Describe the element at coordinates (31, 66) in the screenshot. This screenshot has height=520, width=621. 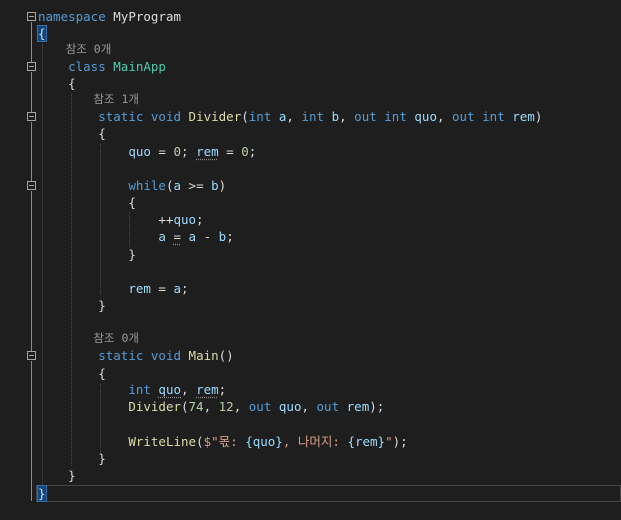
I see `fold-collapse-class-icon` at that location.